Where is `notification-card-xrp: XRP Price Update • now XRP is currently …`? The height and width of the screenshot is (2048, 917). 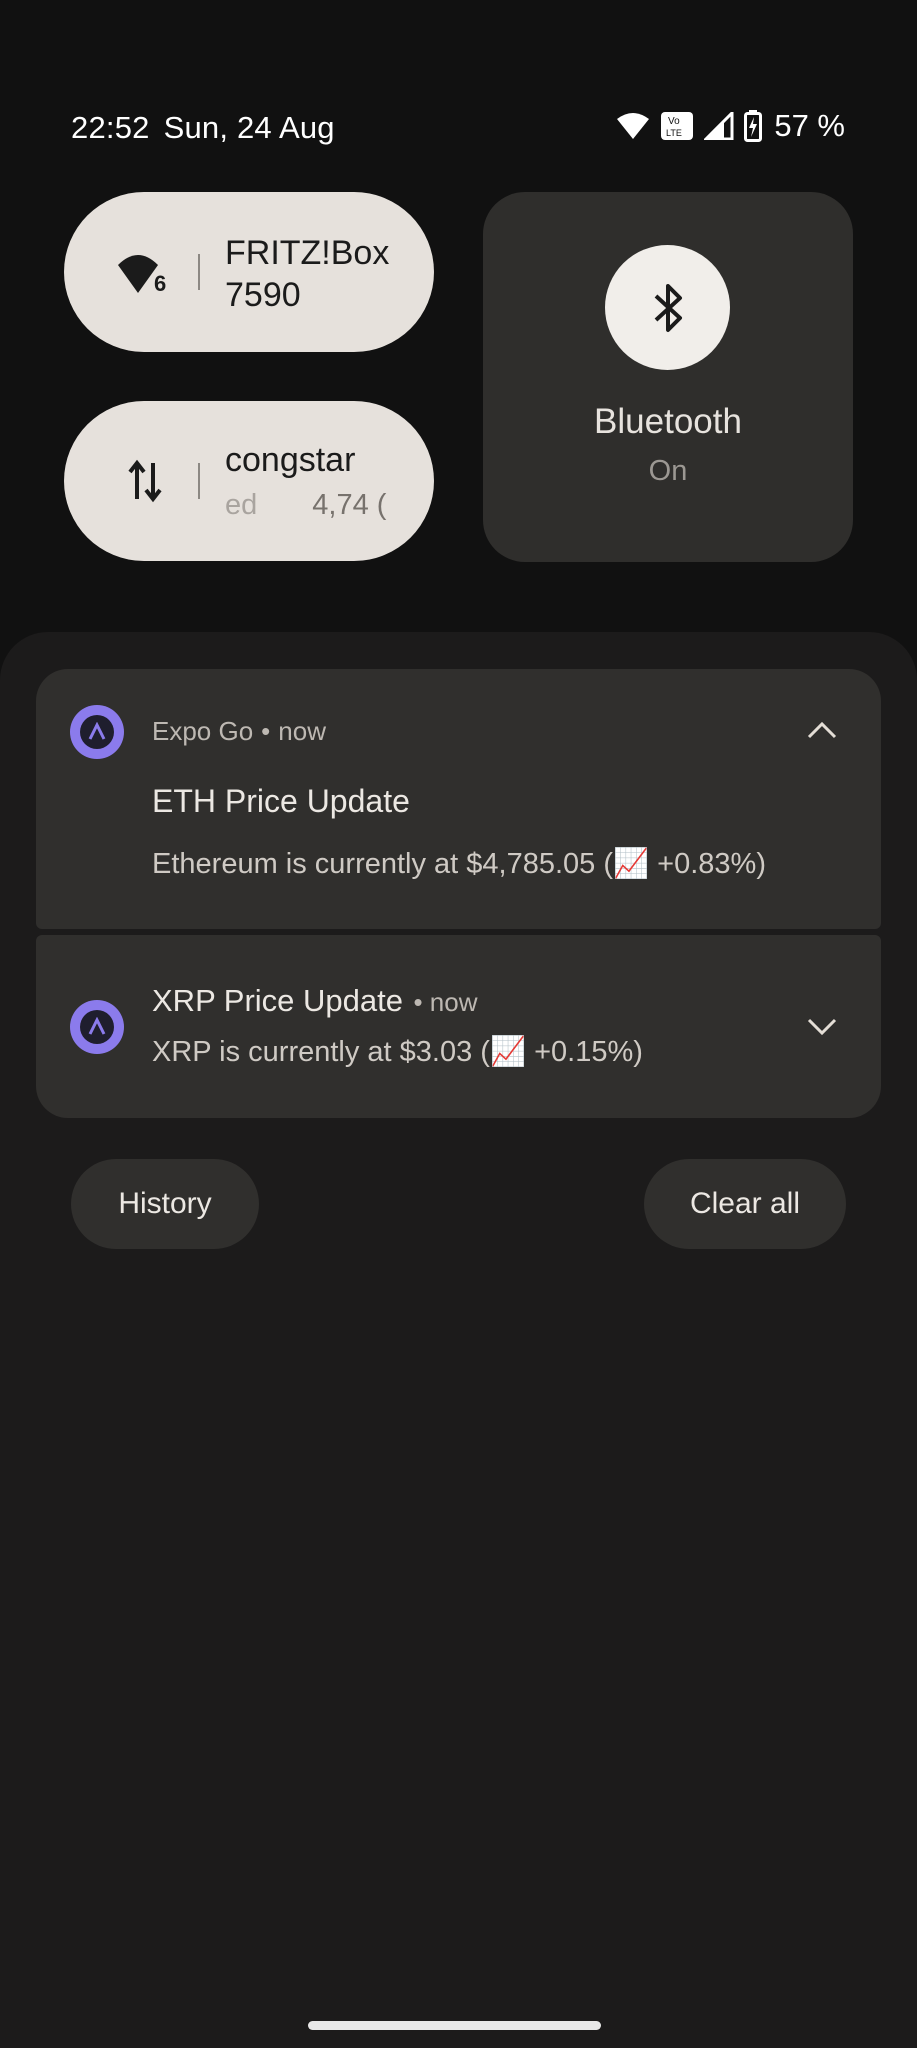
notification-card-xrp: XRP Price Update • now XRP is currently … is located at coordinates (458, 1026).